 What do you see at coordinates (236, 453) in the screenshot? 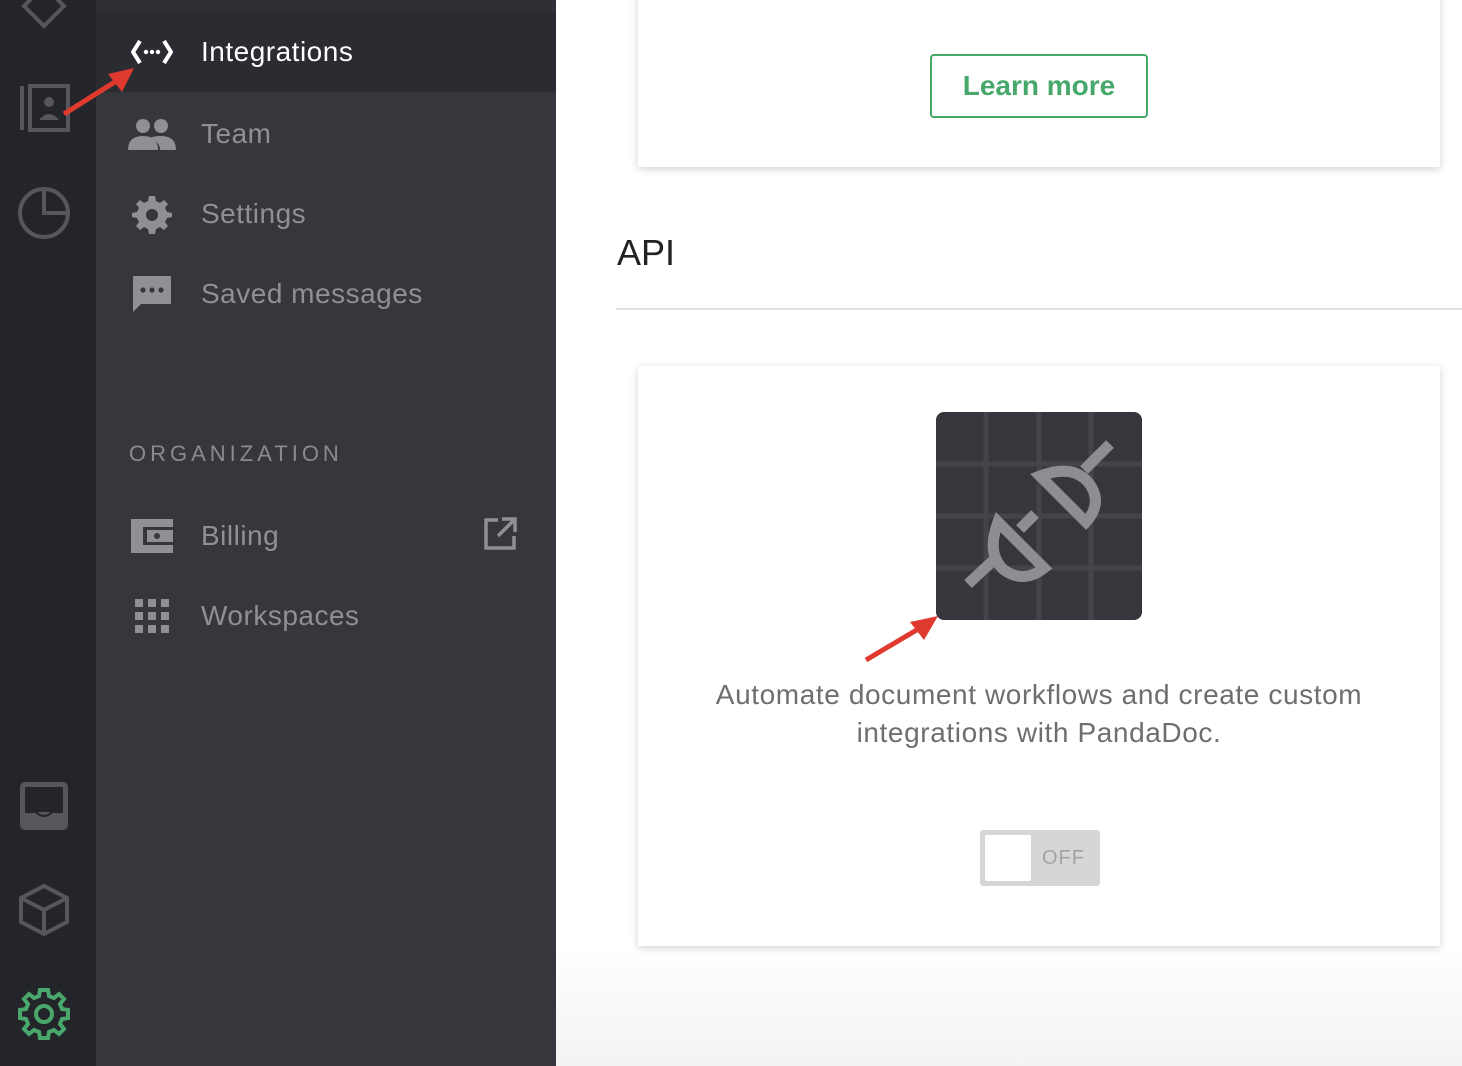
I see `organization-heading: ORGANIZATION` at bounding box center [236, 453].